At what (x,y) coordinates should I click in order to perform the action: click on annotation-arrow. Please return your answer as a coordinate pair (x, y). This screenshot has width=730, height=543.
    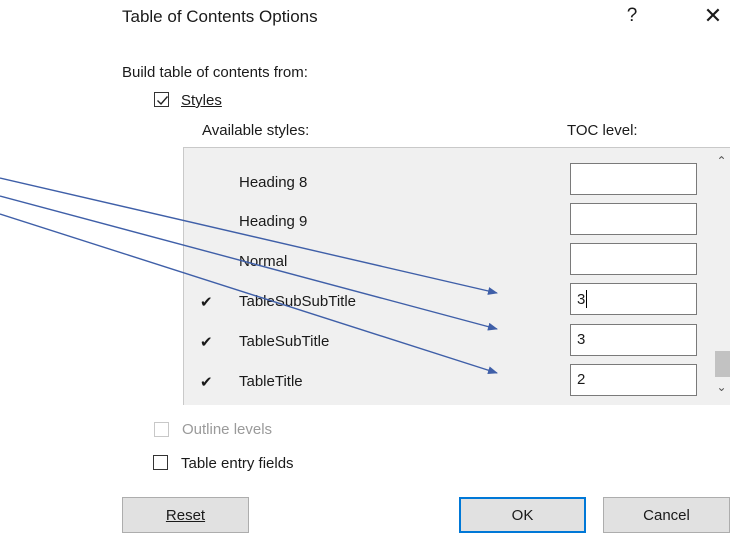
    Looking at the image, I should click on (249, 236).